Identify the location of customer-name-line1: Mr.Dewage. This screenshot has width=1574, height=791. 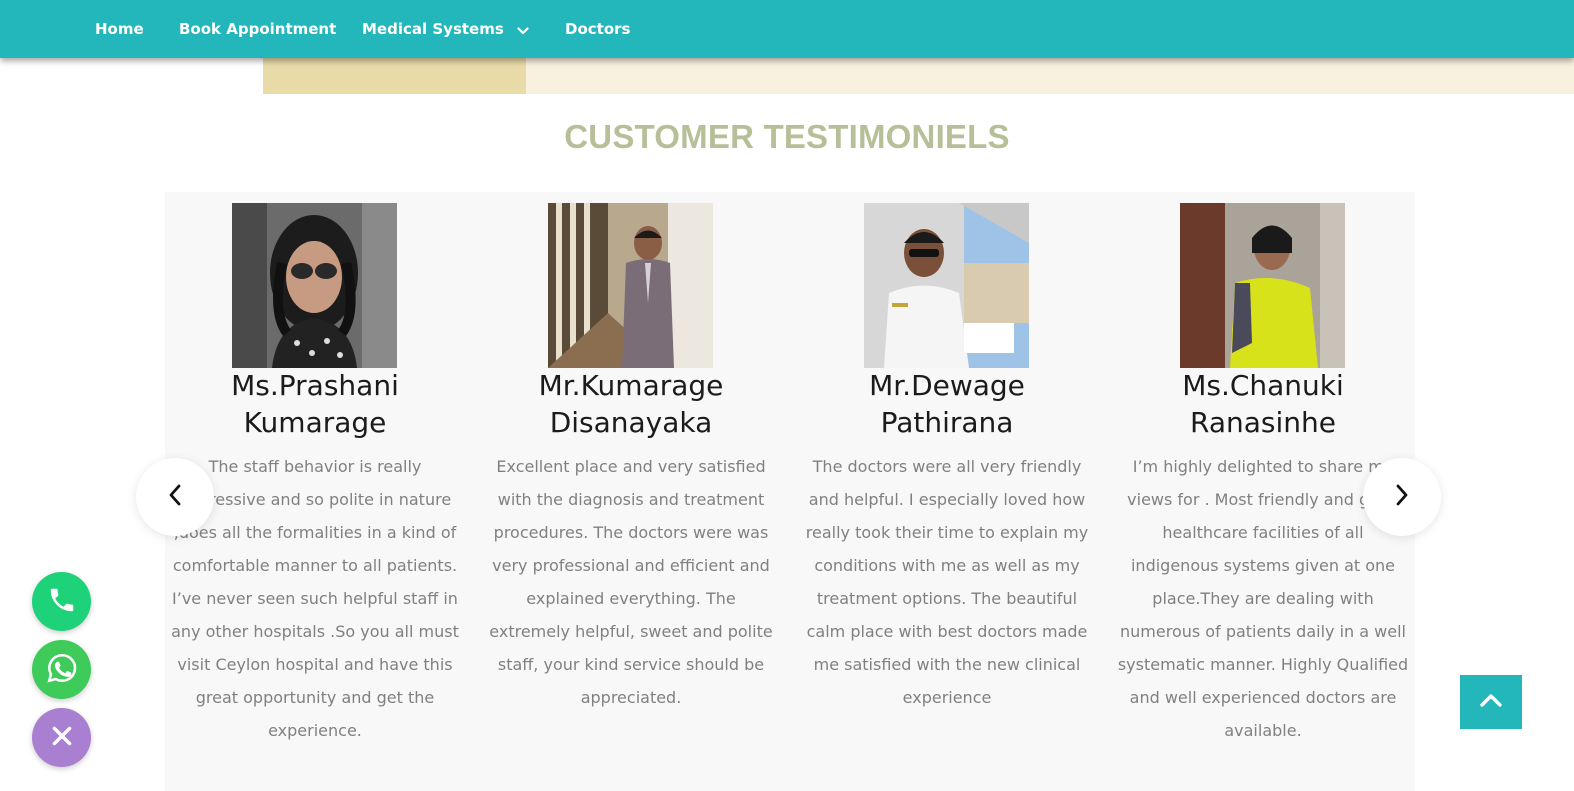
(947, 385).